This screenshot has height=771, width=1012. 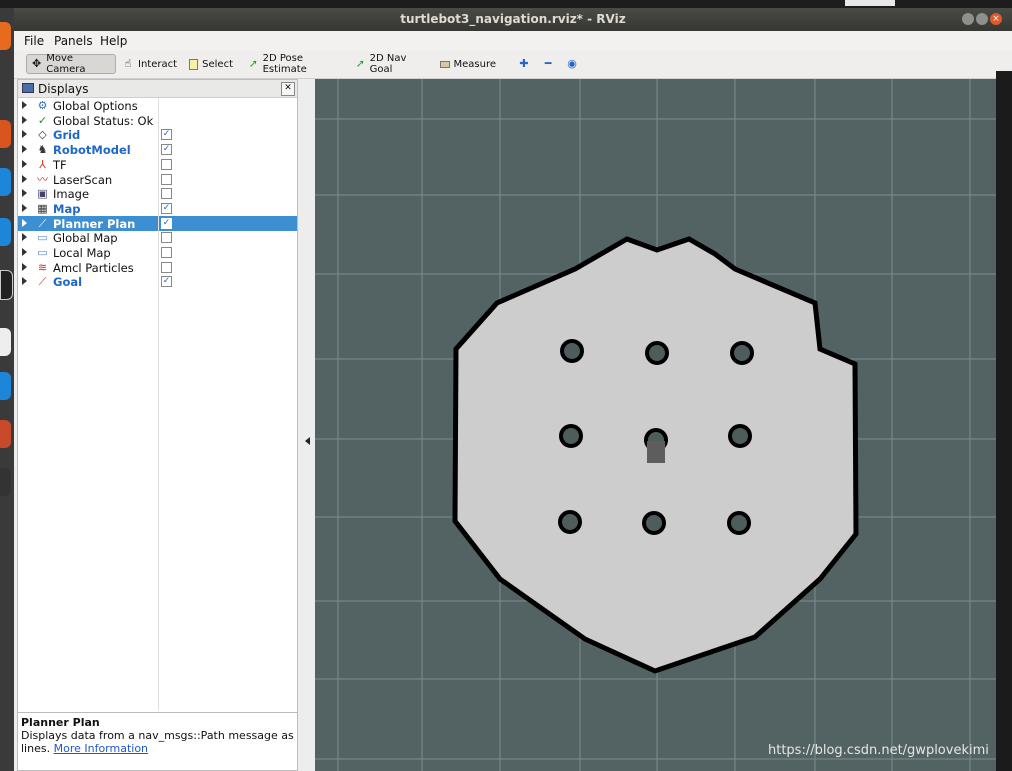 I want to click on menu-help: Help, so click(x=113, y=41).